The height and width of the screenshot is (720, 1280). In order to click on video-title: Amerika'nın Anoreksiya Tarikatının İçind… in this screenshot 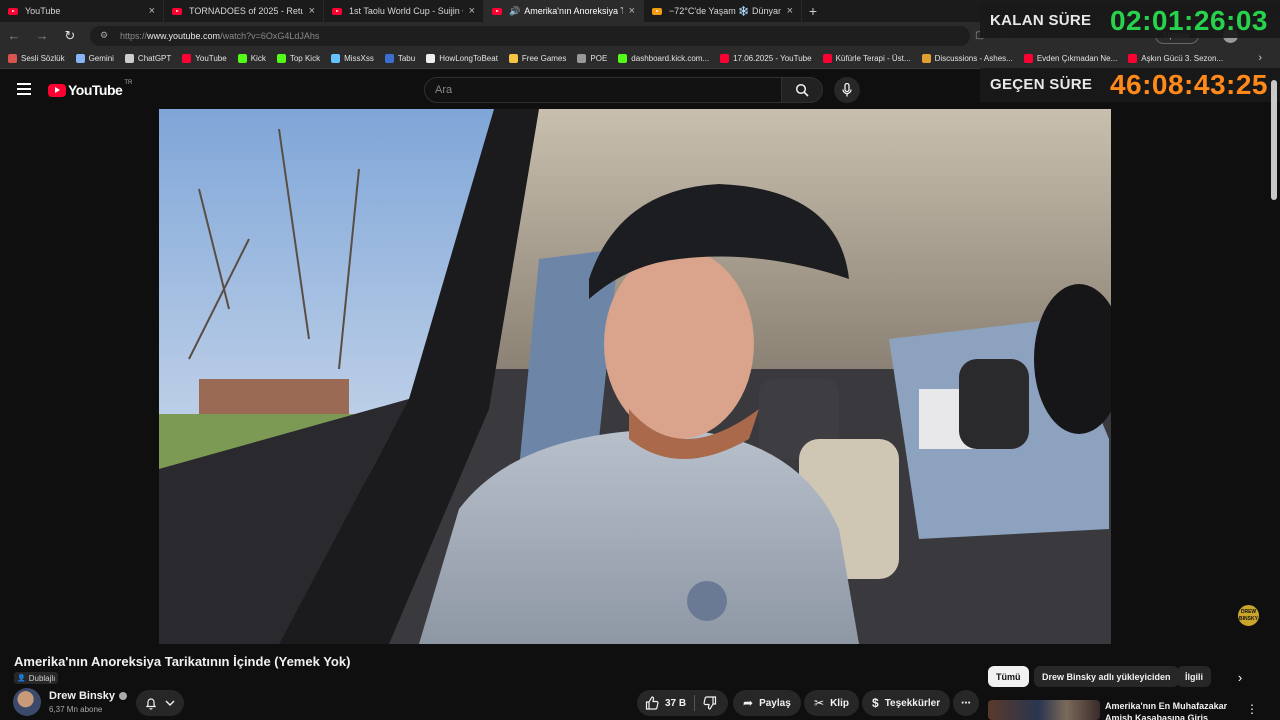, I will do `click(182, 661)`.